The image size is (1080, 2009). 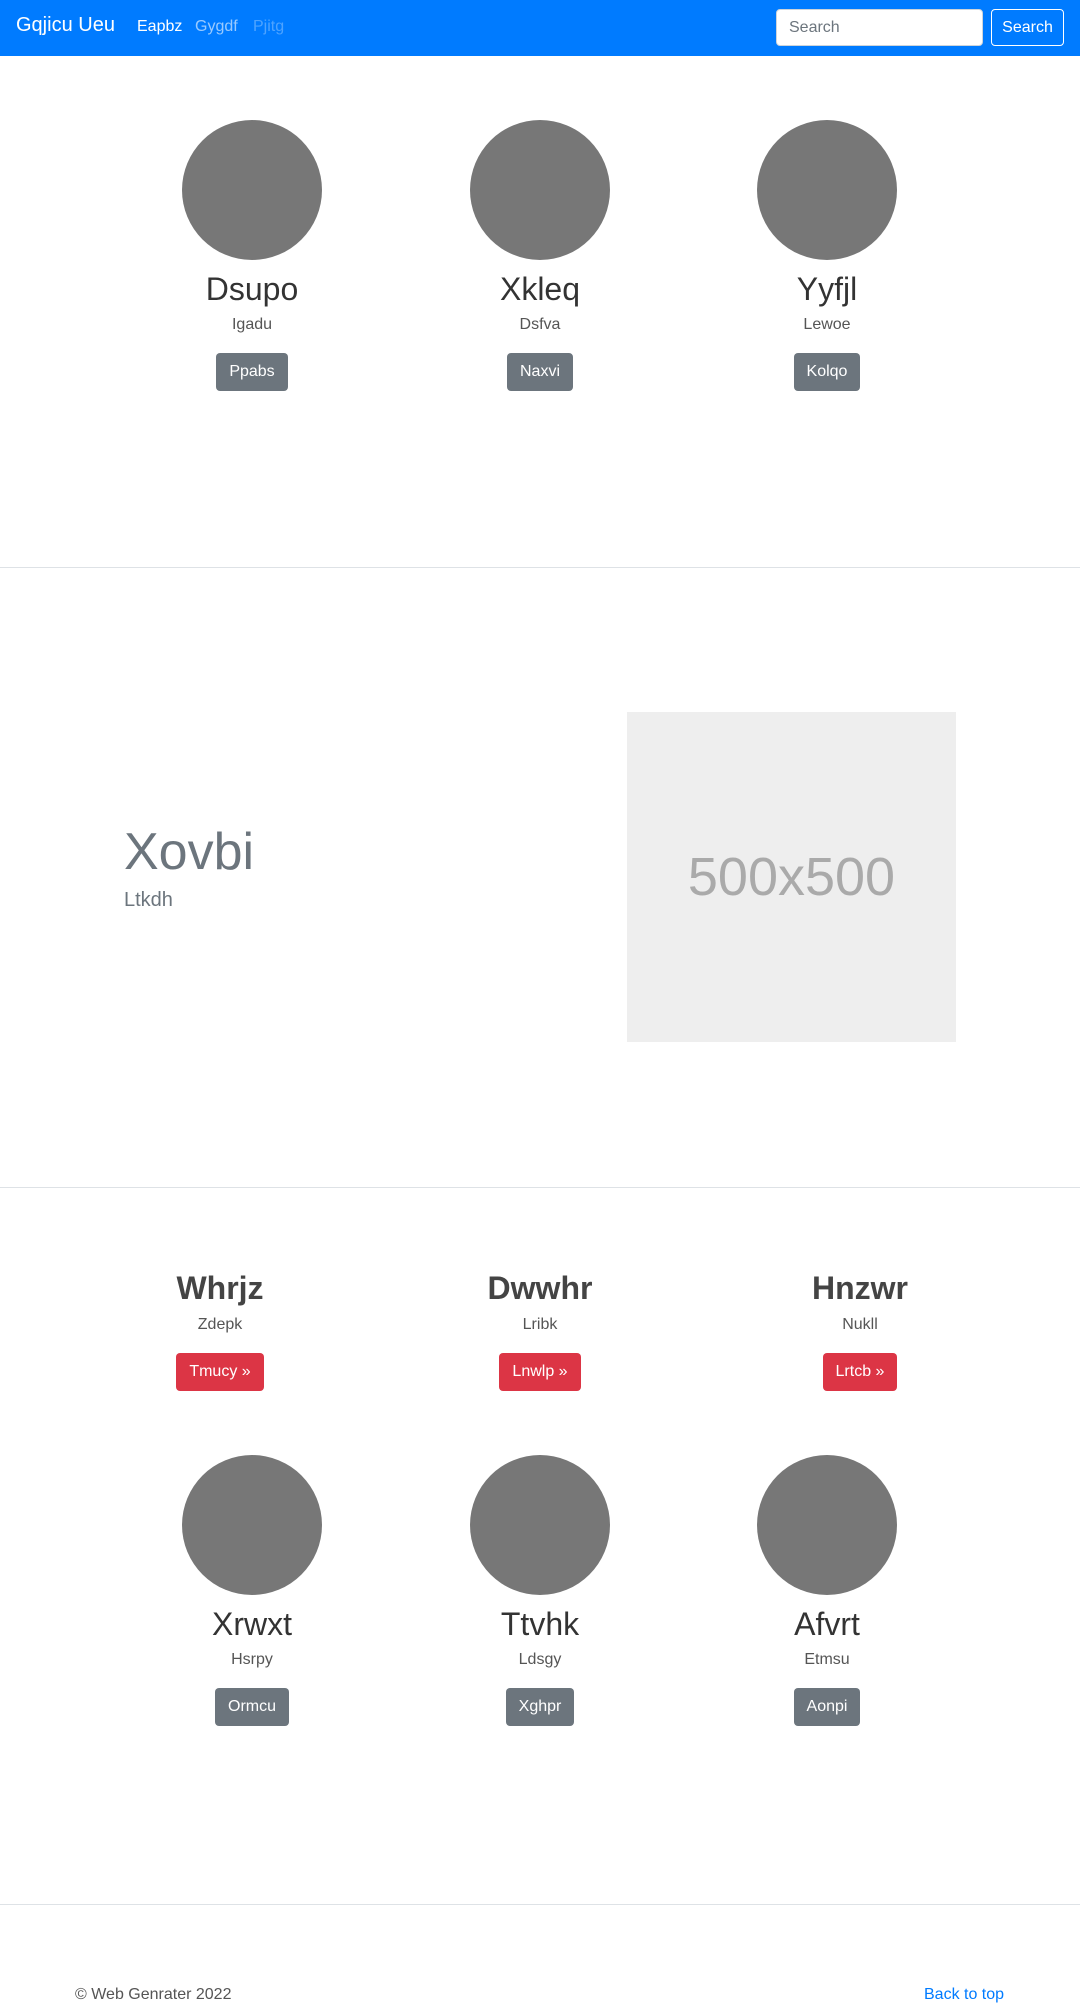 What do you see at coordinates (827, 1659) in the screenshot?
I see `profile-subtitle: Etmsu` at bounding box center [827, 1659].